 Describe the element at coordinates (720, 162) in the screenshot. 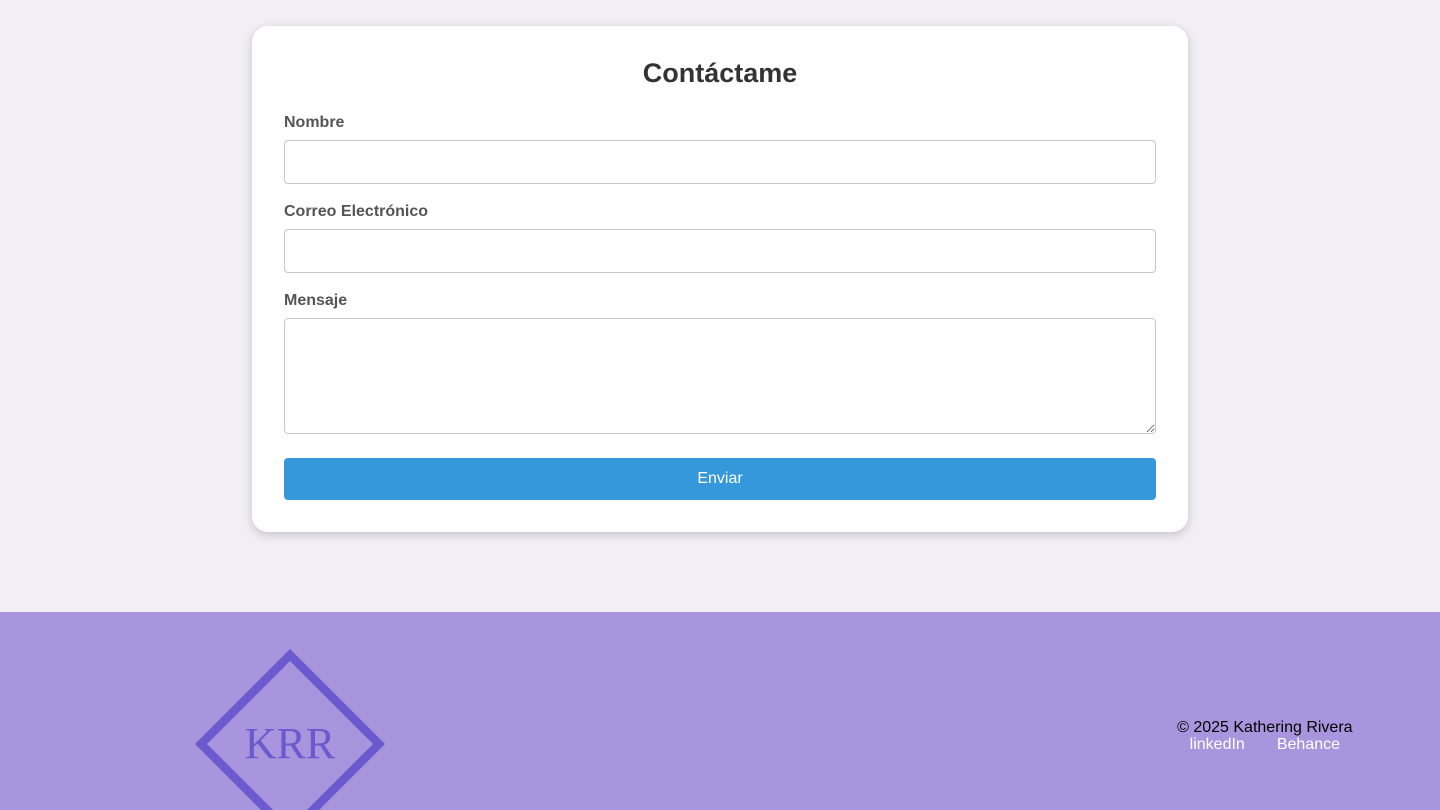

I see `name-input` at that location.